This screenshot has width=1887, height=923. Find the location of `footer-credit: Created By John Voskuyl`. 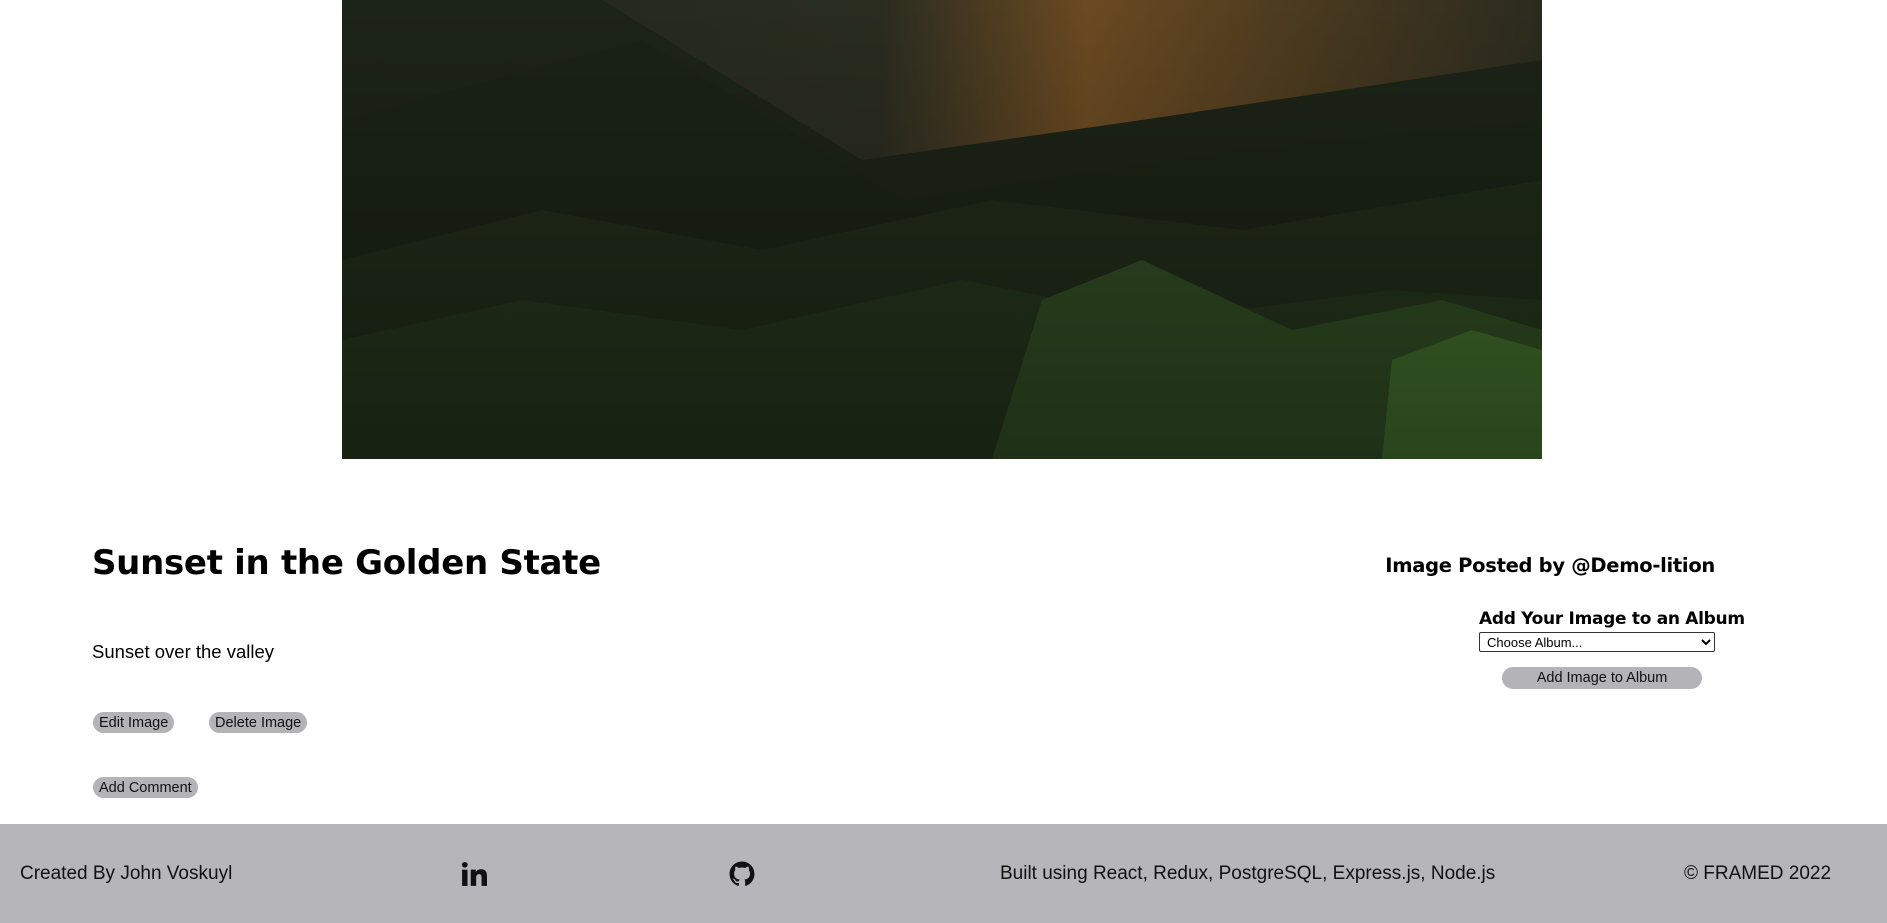

footer-credit: Created By John Voskuyl is located at coordinates (126, 873).